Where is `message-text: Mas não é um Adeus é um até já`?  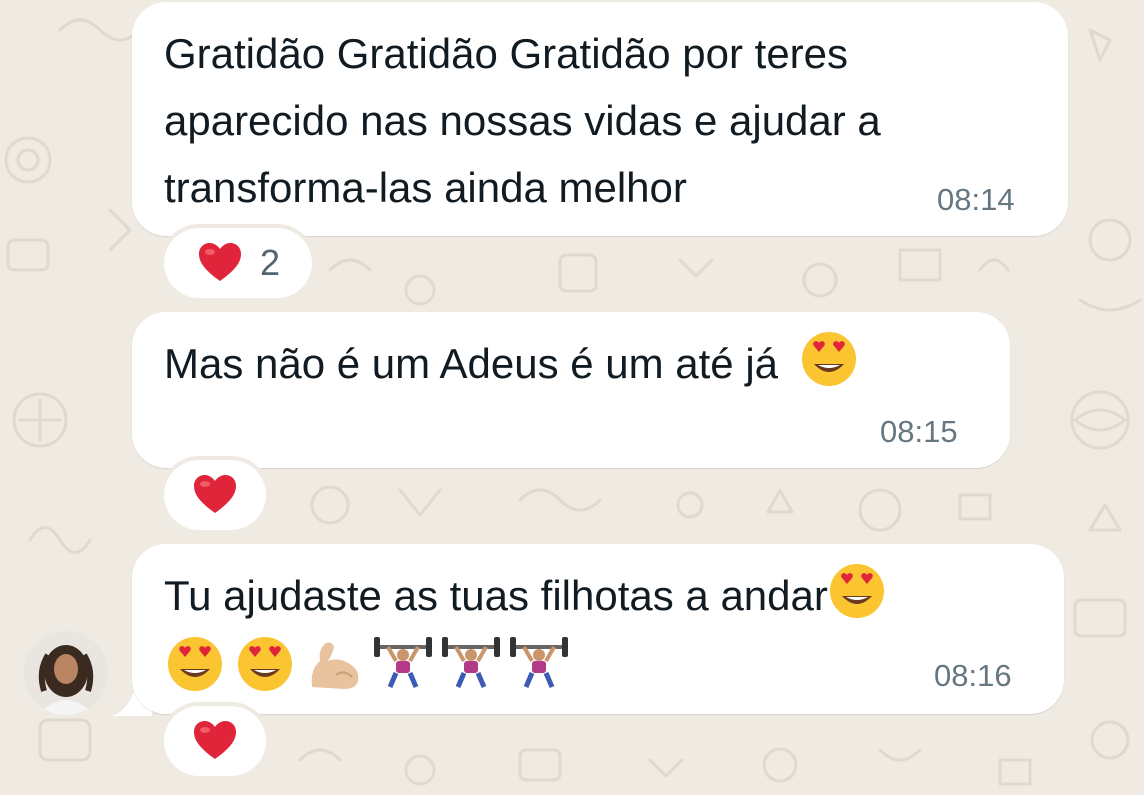 message-text: Mas não é um Adeus é um até já is located at coordinates (511, 363).